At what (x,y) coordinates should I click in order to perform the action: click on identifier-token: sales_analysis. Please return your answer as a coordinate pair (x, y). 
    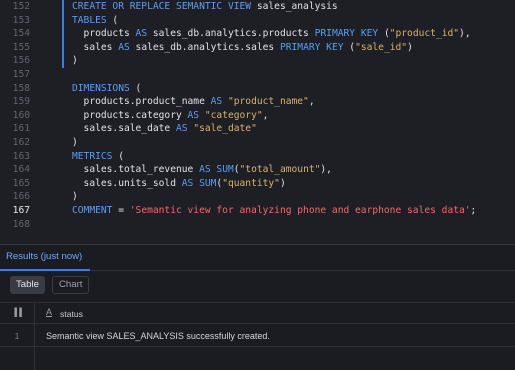
    Looking at the image, I should click on (294, 6).